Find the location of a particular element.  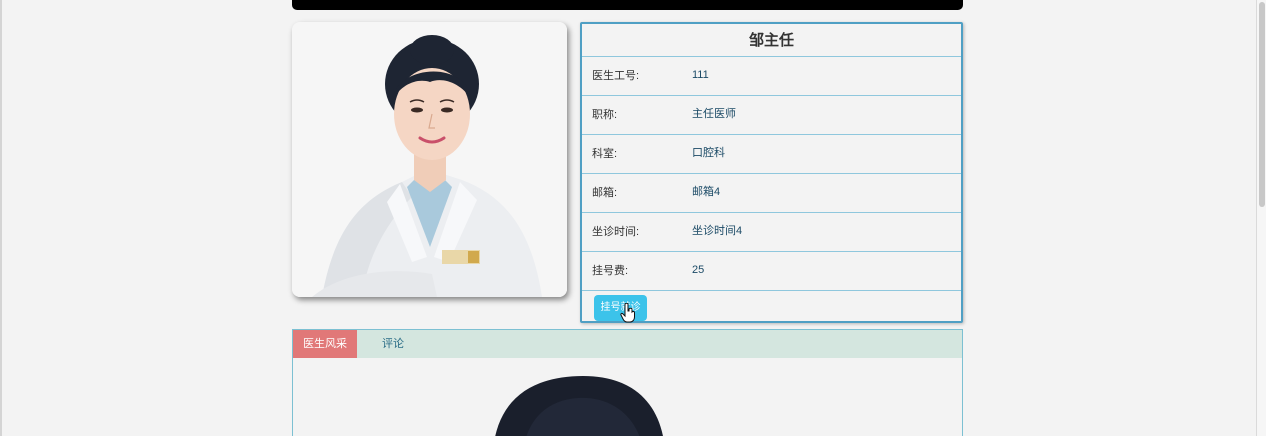

info-value: 111 is located at coordinates (700, 75).